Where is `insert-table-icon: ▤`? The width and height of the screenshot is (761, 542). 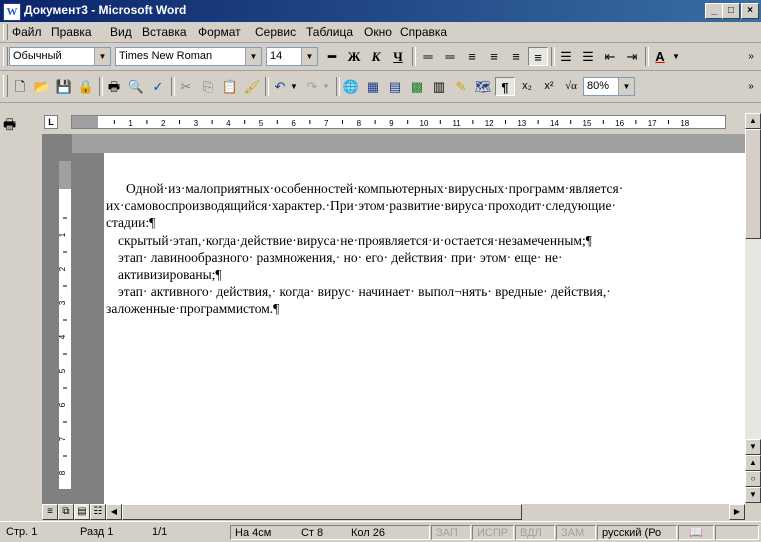 insert-table-icon: ▤ is located at coordinates (395, 86).